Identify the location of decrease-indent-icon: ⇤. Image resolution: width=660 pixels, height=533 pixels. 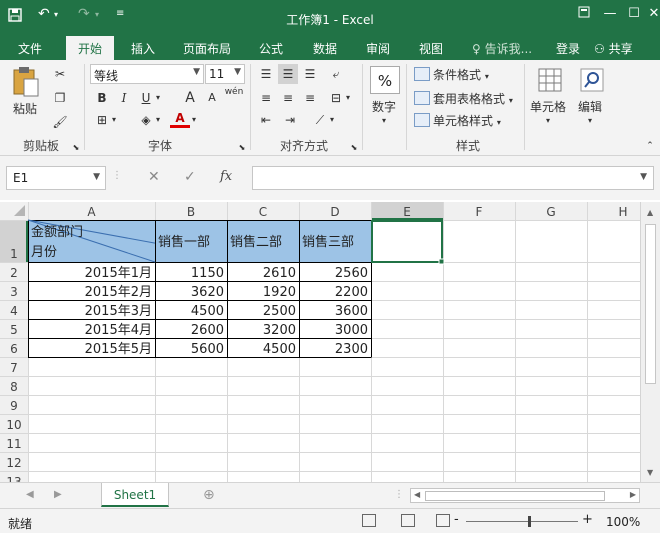
(266, 120).